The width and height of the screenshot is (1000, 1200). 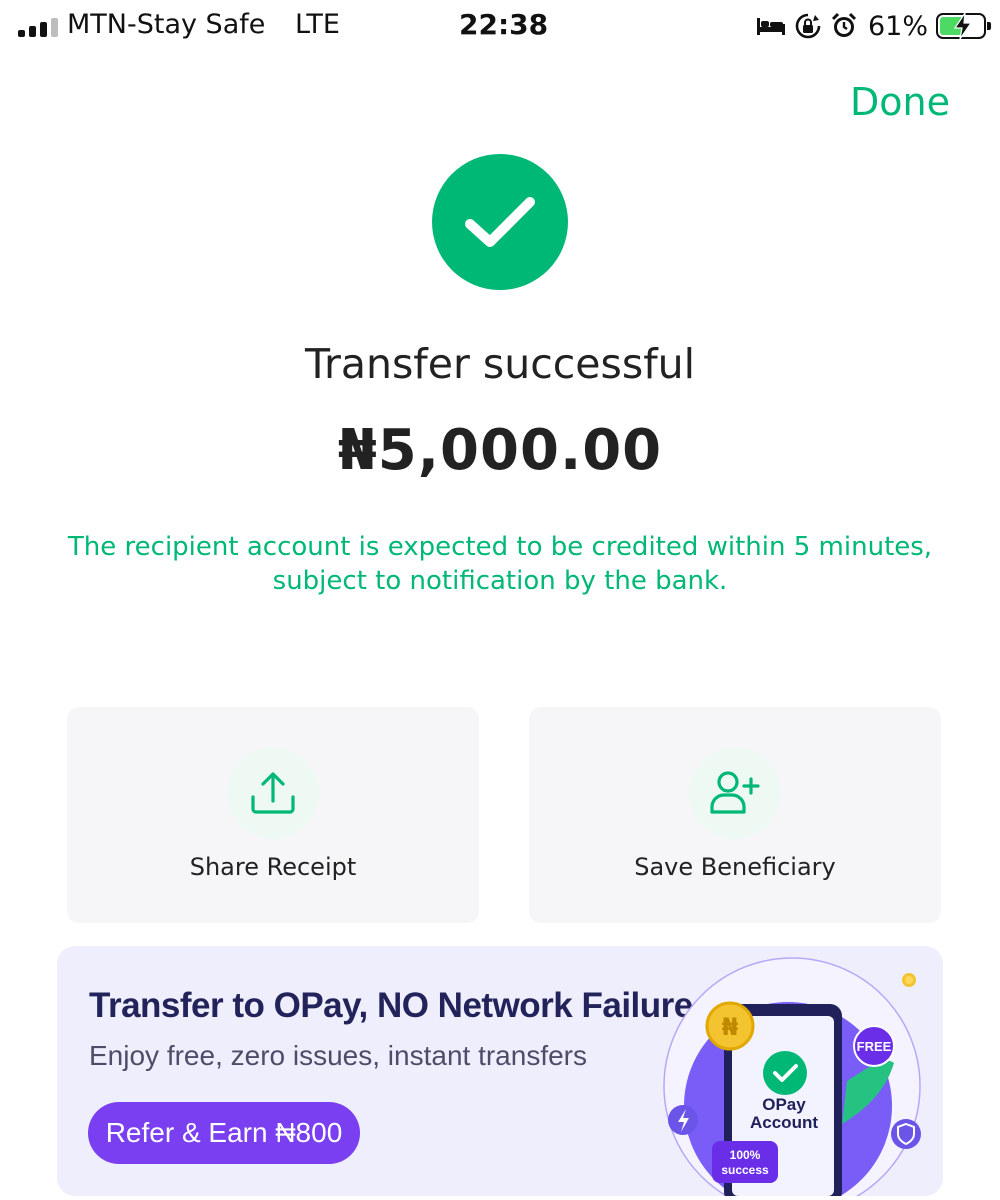 I want to click on rotation-lock-icon, so click(x=808, y=26).